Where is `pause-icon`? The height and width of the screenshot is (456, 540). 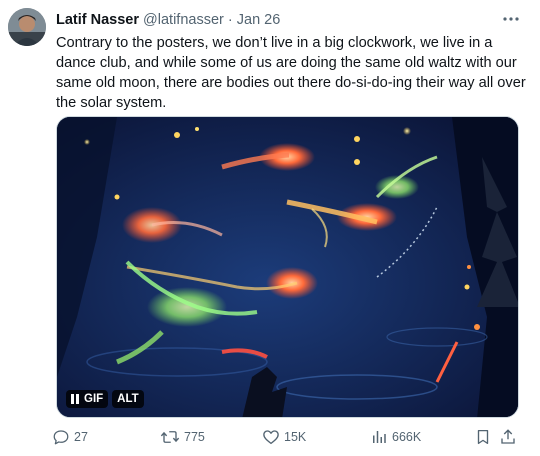 pause-icon is located at coordinates (75, 399).